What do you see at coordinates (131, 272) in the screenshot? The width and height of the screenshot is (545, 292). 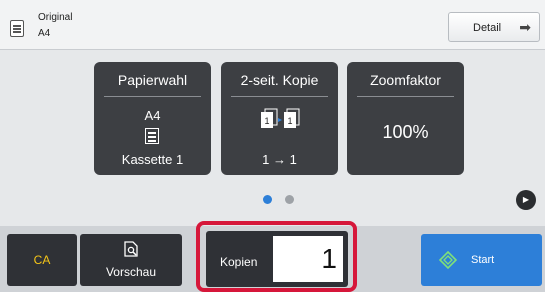 I see `preview-label: Vorschau` at bounding box center [131, 272].